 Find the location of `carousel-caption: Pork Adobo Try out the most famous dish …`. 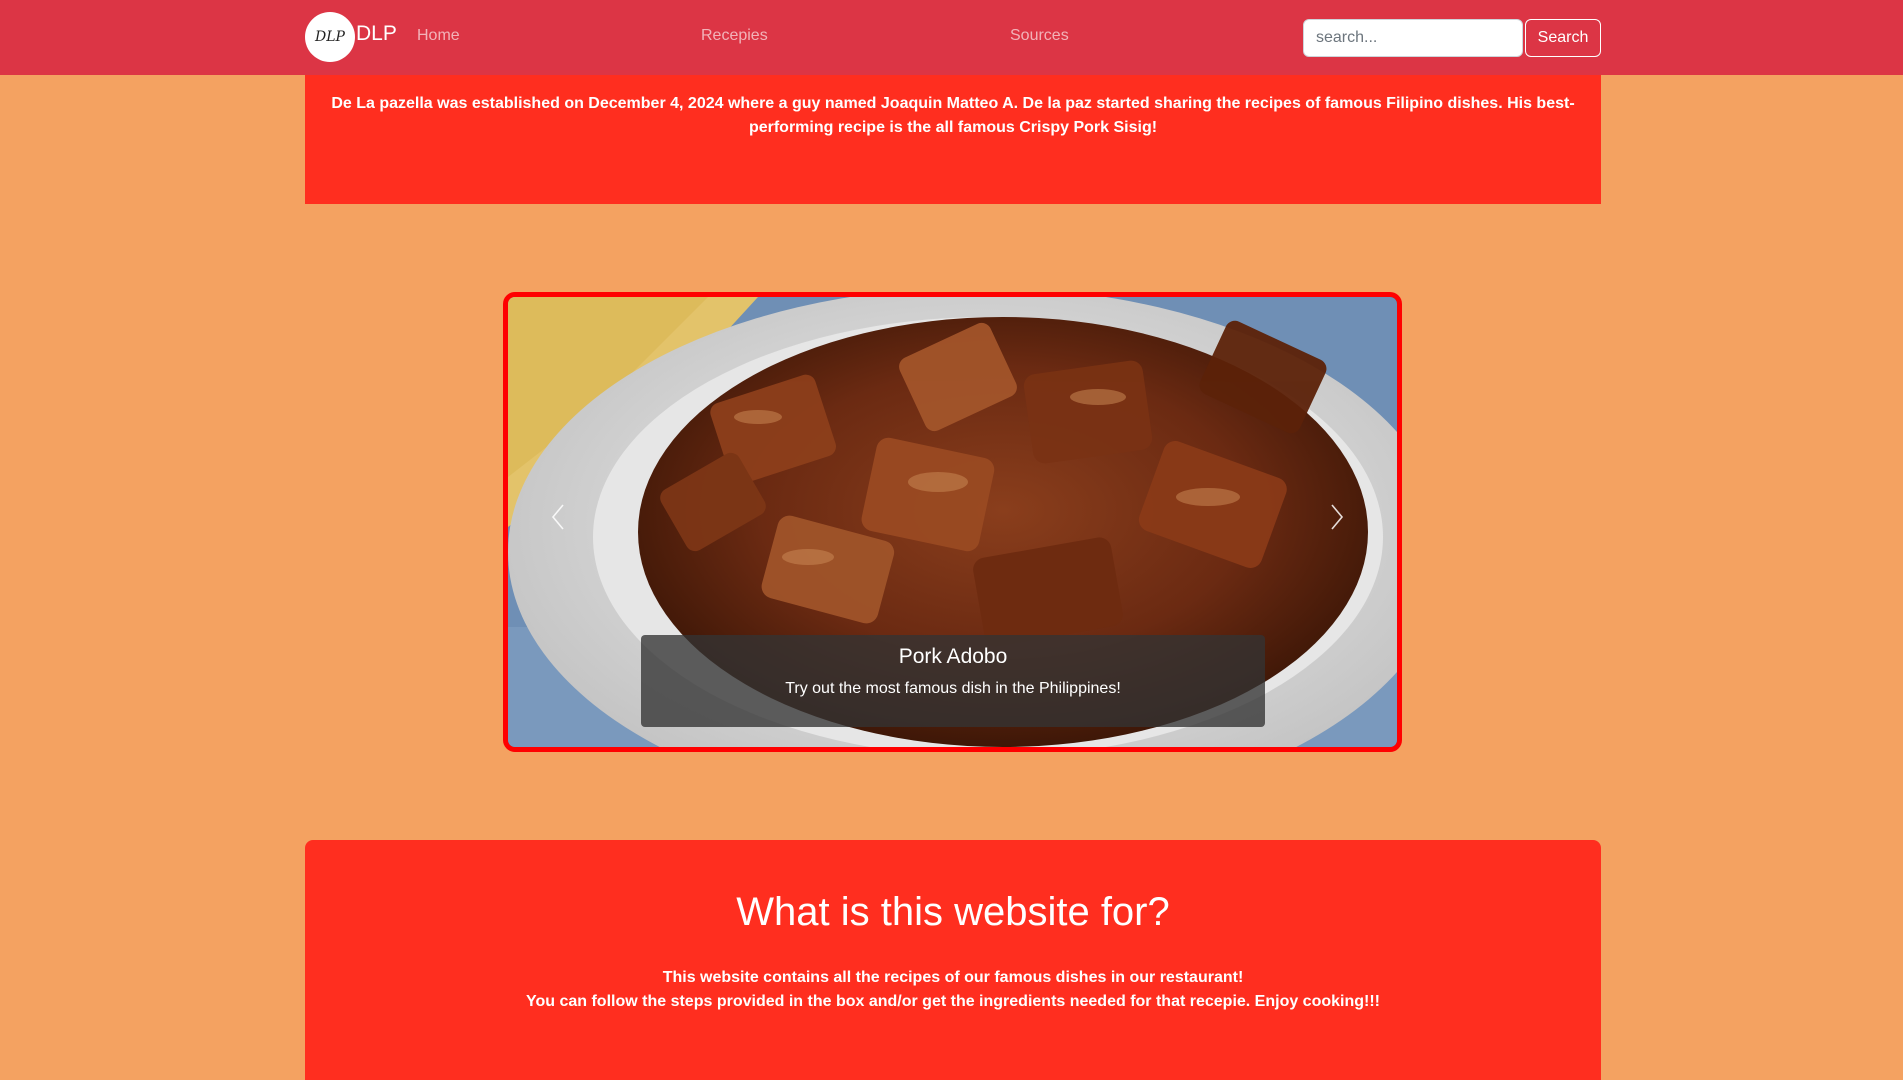

carousel-caption: Pork Adobo Try out the most famous dish … is located at coordinates (953, 681).